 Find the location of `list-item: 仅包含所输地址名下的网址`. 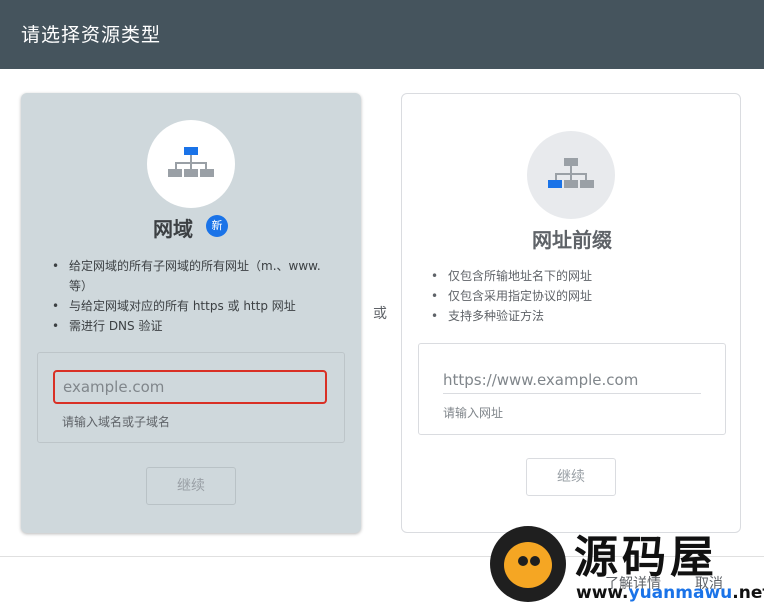

list-item: 仅包含所输地址名下的网址 is located at coordinates (573, 276).